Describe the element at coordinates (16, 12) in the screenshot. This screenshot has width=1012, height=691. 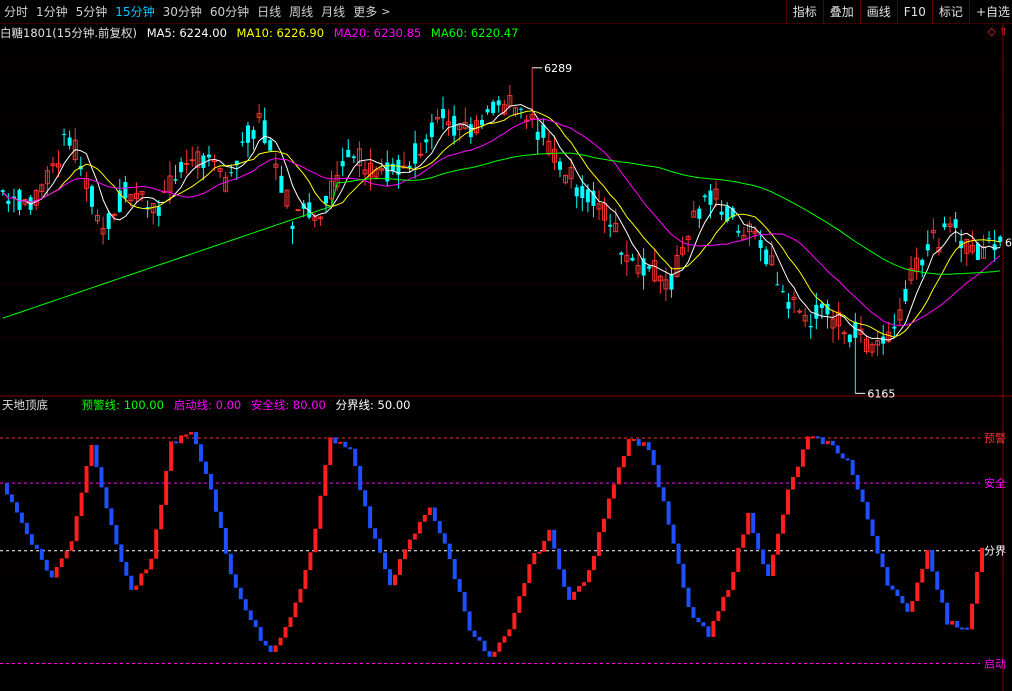
I see `tab-period-0: 分时` at that location.